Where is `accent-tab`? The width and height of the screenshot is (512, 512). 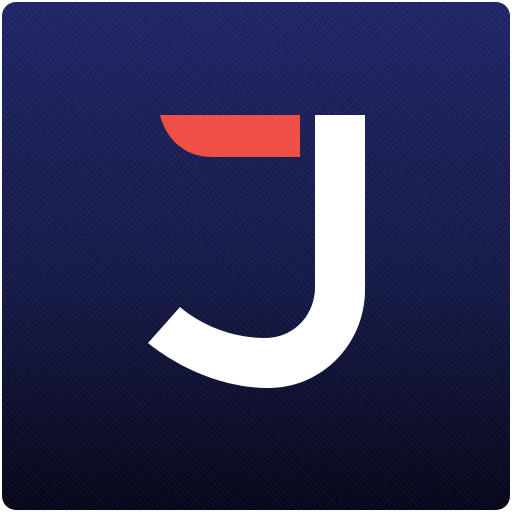
accent-tab is located at coordinates (230, 136).